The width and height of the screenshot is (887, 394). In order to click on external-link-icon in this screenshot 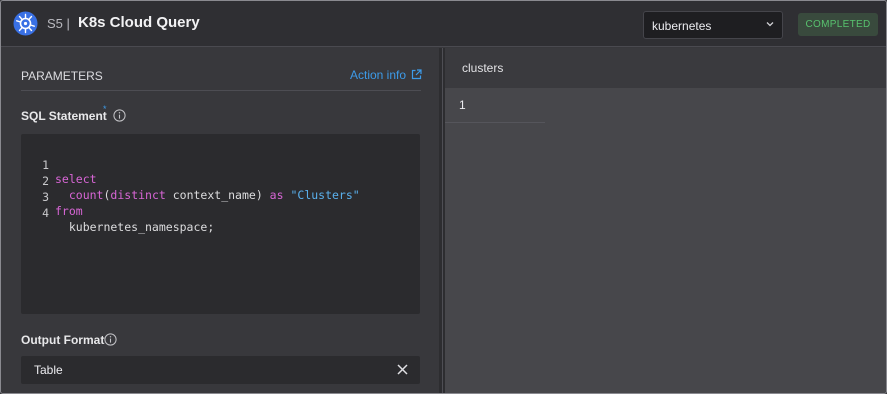, I will do `click(416, 74)`.